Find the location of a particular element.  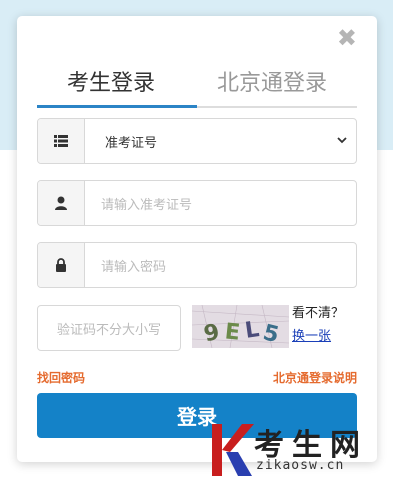

captcha-image: 9 E L 5 is located at coordinates (240, 326).